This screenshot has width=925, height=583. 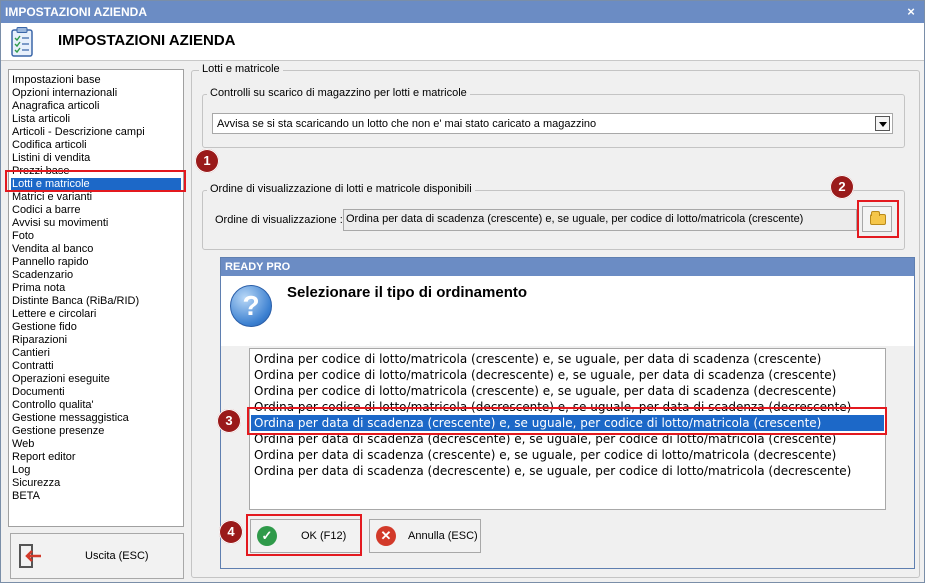 What do you see at coordinates (251, 306) in the screenshot?
I see `question-icon: ?` at bounding box center [251, 306].